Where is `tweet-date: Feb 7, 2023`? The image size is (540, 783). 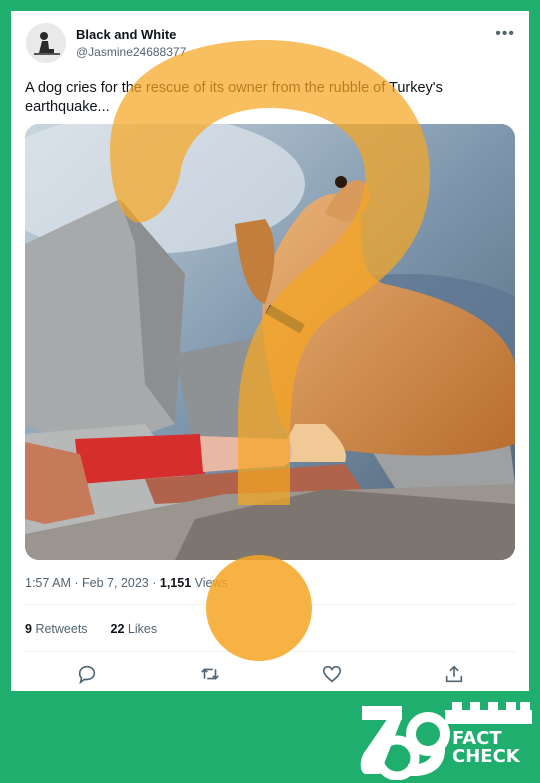 tweet-date: Feb 7, 2023 is located at coordinates (115, 583).